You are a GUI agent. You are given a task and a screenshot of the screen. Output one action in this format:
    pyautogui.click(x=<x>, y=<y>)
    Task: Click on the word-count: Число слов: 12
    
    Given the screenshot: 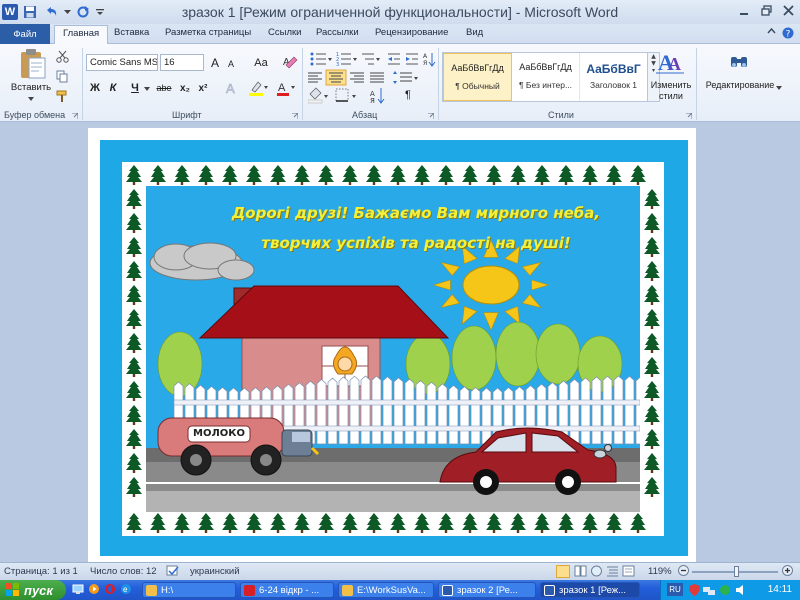 What is the action you would take?
    pyautogui.click(x=123, y=571)
    